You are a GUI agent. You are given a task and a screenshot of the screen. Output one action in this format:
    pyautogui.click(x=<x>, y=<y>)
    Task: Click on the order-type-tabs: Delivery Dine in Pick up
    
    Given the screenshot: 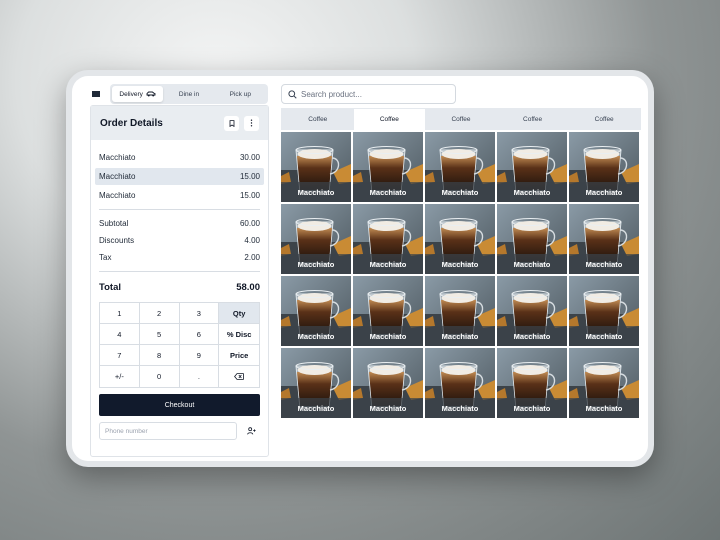 What is the action you would take?
    pyautogui.click(x=189, y=94)
    